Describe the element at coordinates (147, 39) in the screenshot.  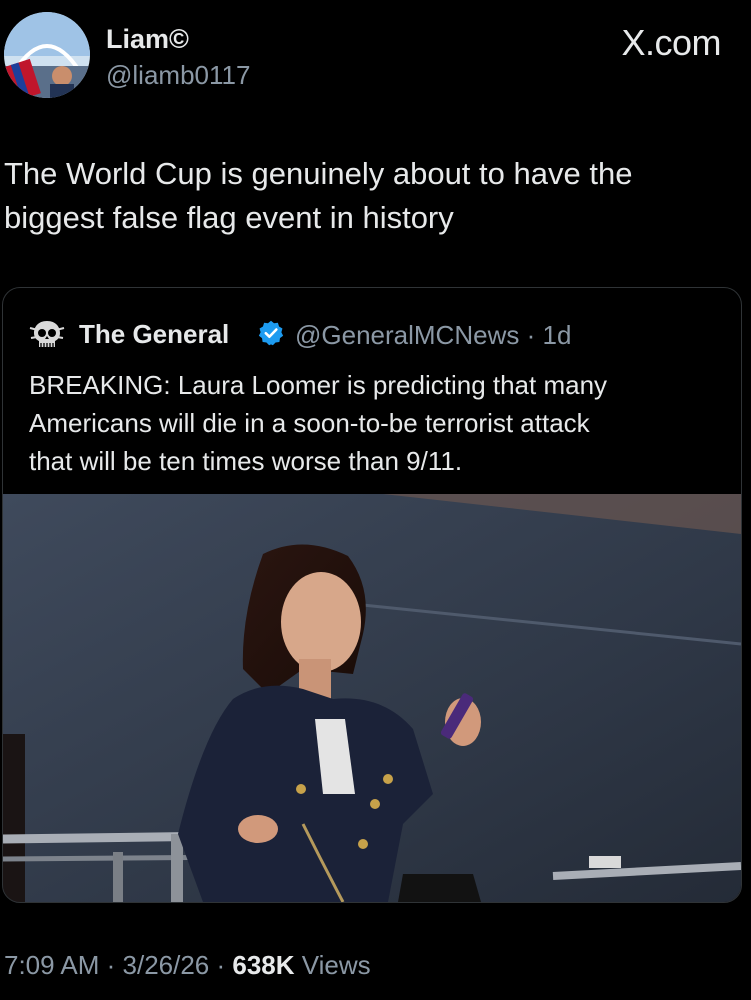
I see `author-name: Liam©` at that location.